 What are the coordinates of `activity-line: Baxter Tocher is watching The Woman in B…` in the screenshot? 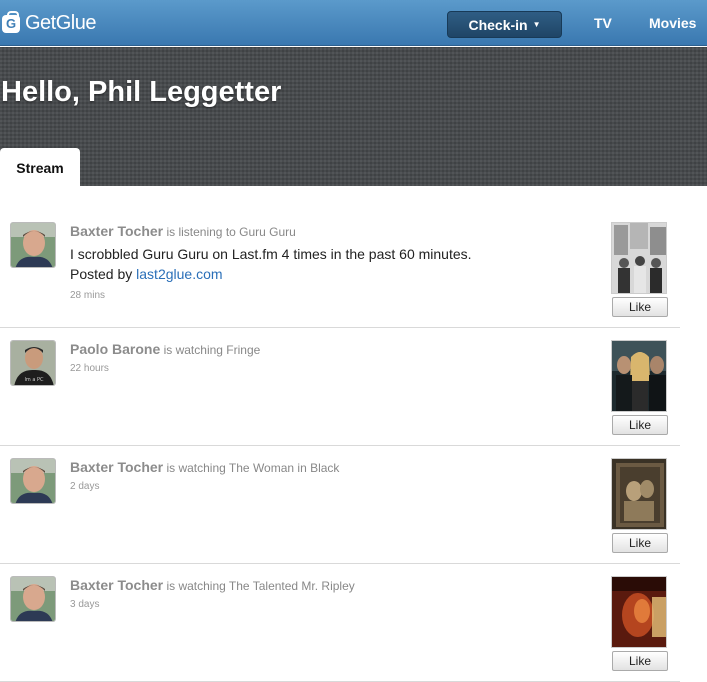 It's located at (330, 467).